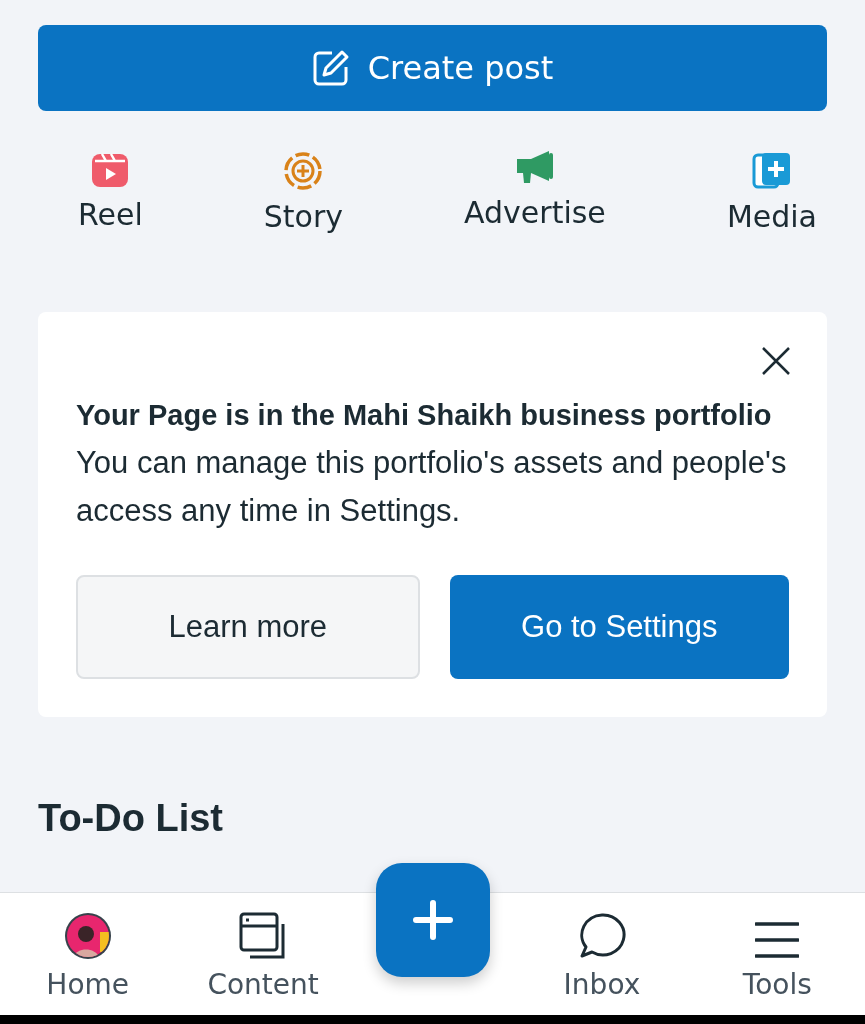 The height and width of the screenshot is (1024, 865). I want to click on close-icon, so click(776, 361).